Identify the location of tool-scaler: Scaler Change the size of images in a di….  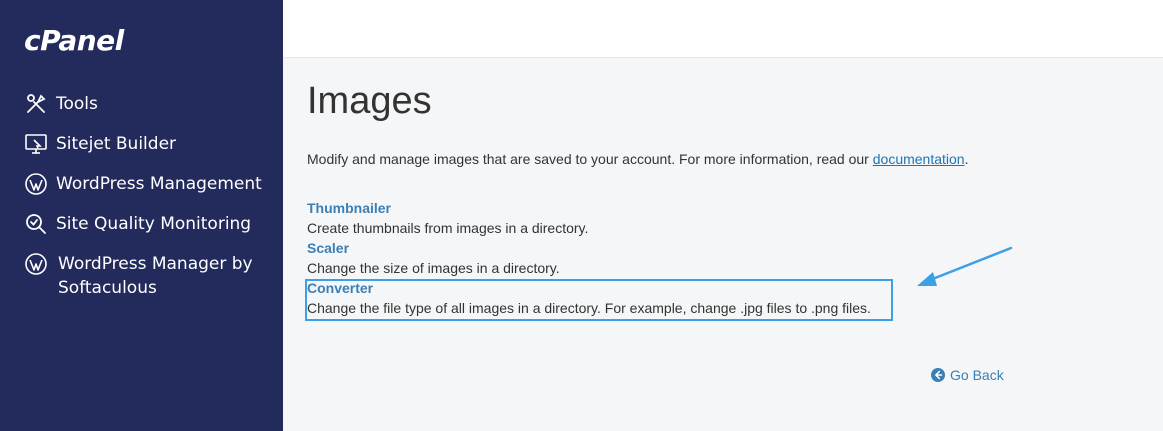
(433, 258).